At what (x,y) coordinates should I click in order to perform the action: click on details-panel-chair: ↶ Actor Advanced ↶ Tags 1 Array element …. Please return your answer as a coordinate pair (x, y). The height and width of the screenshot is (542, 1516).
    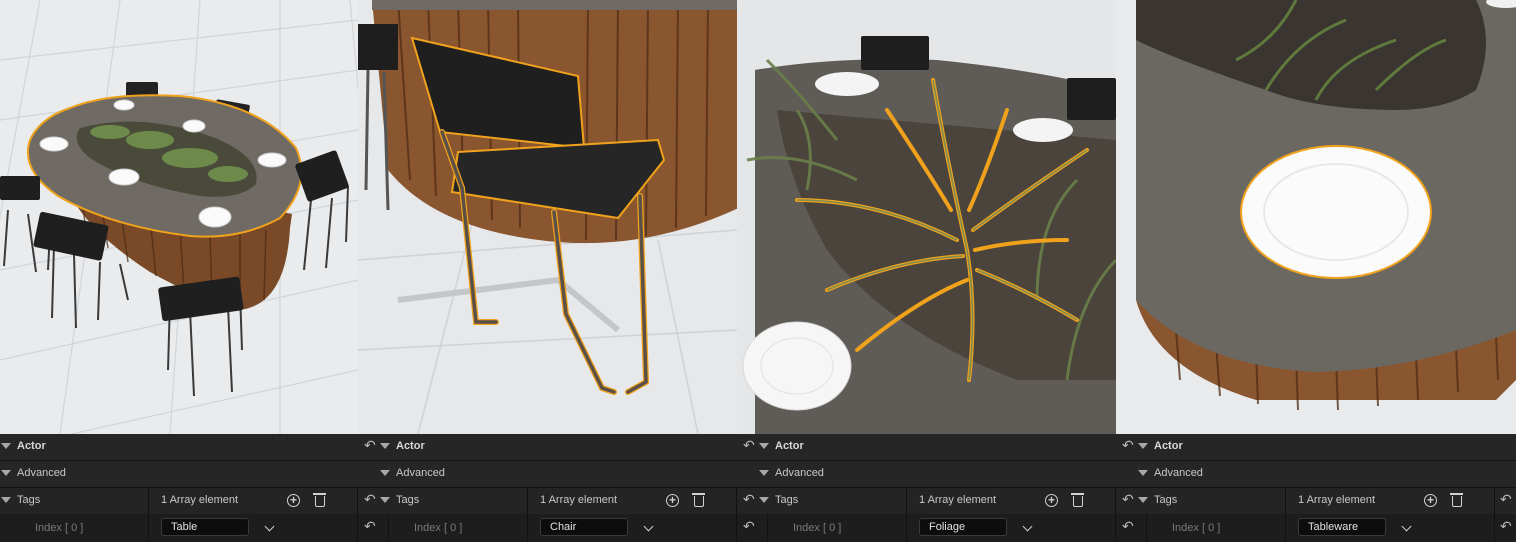
    Looking at the image, I should click on (547, 488).